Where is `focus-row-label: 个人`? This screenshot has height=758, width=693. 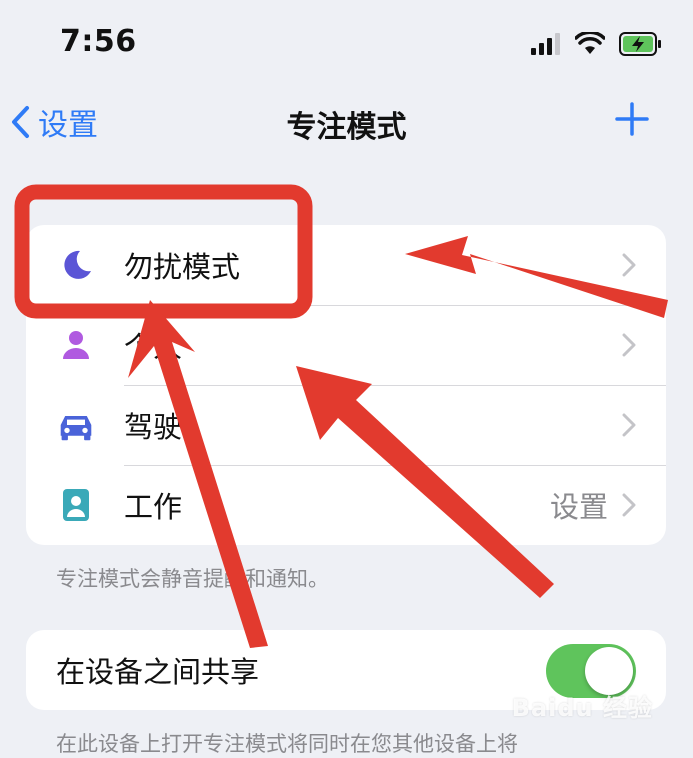
focus-row-label: 个人 is located at coordinates (153, 347).